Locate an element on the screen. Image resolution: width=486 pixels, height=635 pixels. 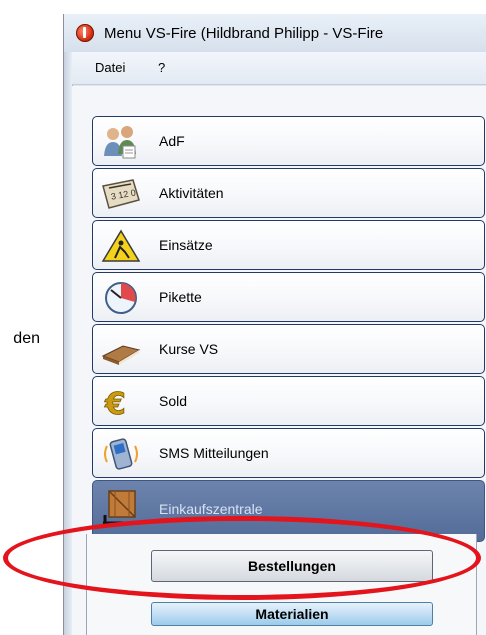
nav-label: Sold is located at coordinates (173, 401).